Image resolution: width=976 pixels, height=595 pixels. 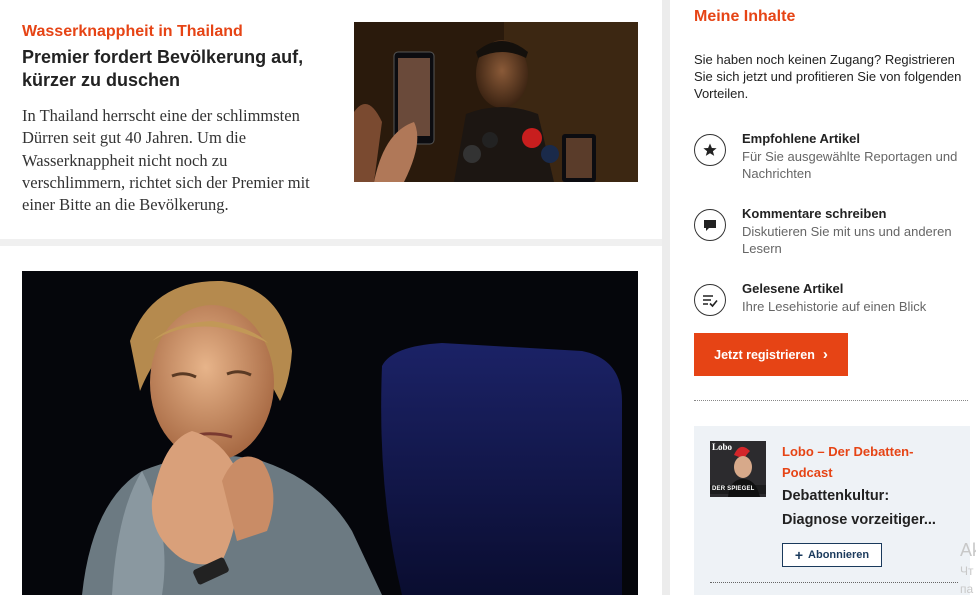 What do you see at coordinates (799, 555) in the screenshot?
I see `plus-icon: +` at bounding box center [799, 555].